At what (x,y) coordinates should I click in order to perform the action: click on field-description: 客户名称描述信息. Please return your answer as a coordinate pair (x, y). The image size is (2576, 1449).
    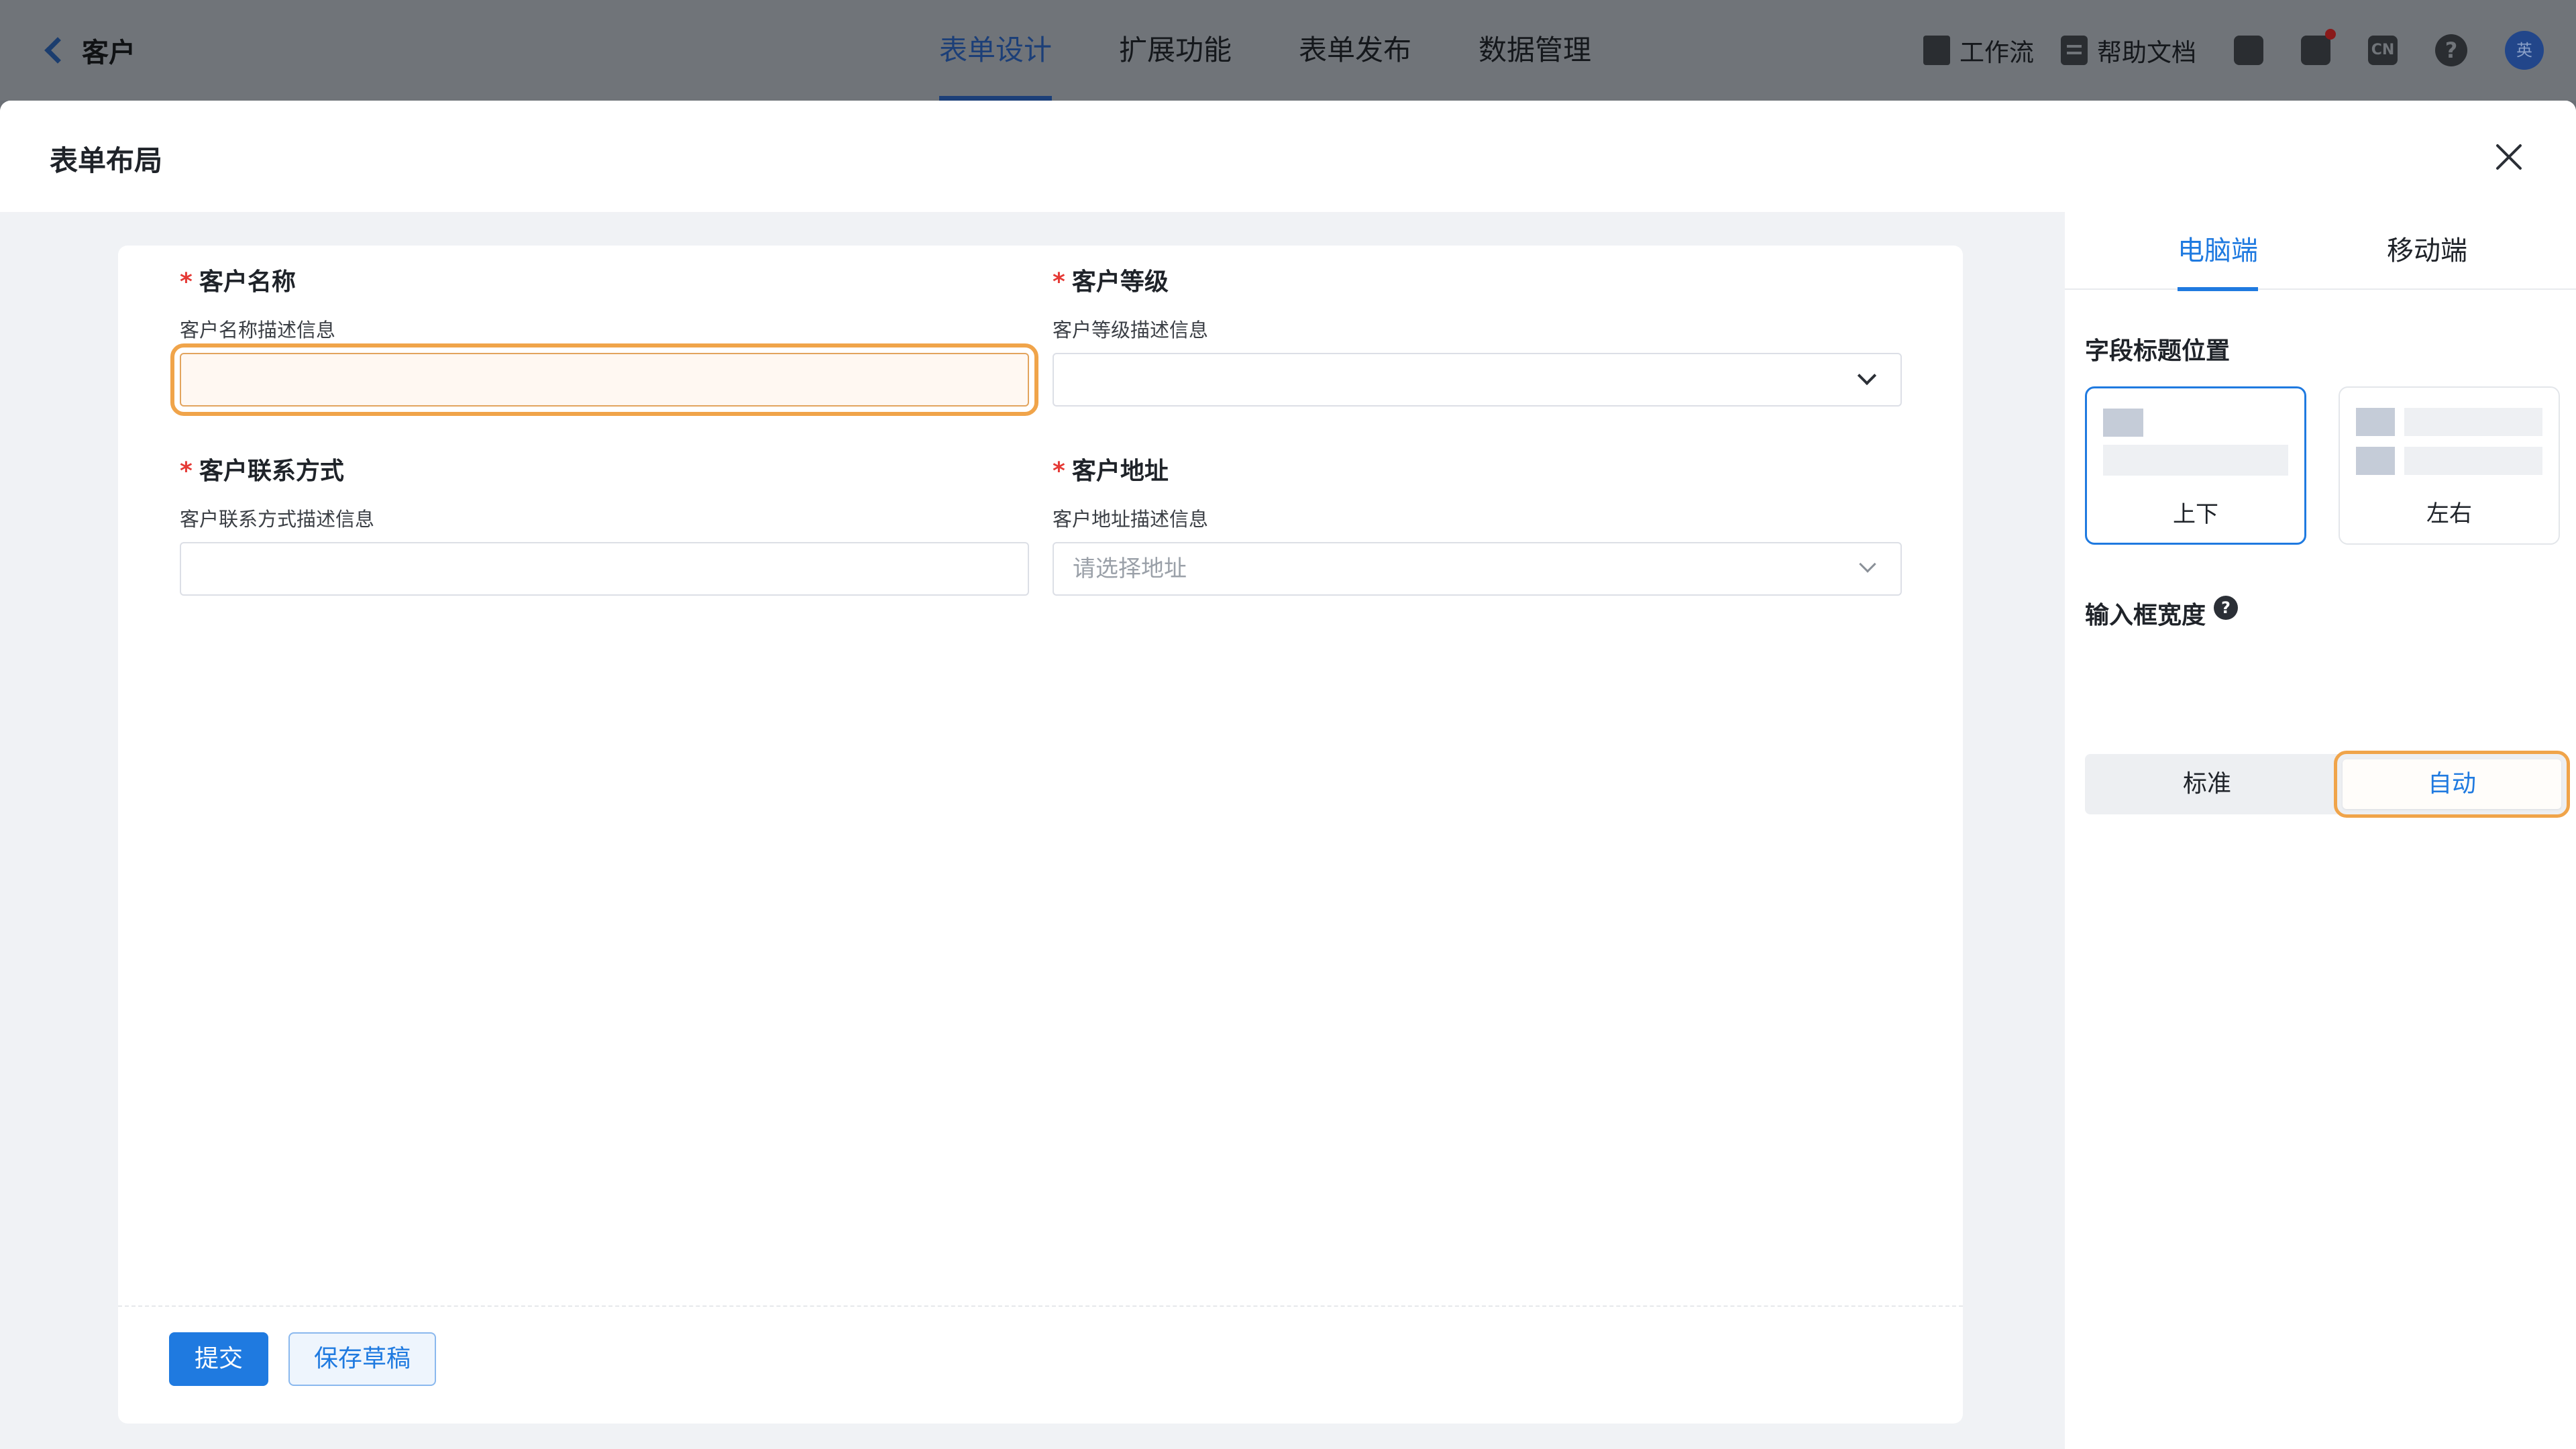
    Looking at the image, I should click on (258, 330).